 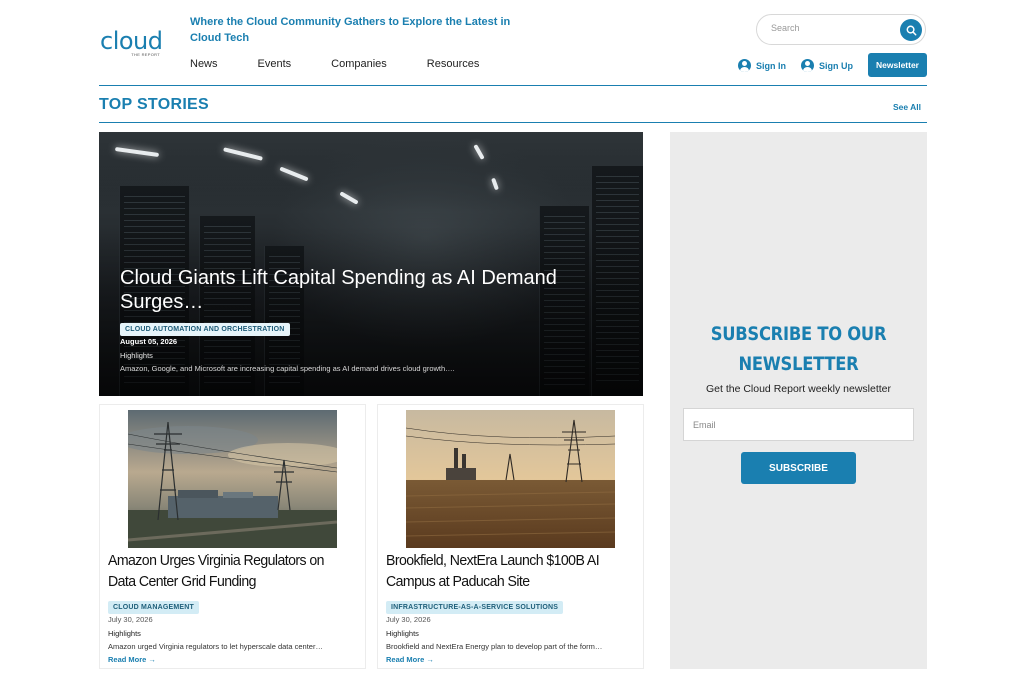 I want to click on nav-events: Events, so click(x=275, y=64).